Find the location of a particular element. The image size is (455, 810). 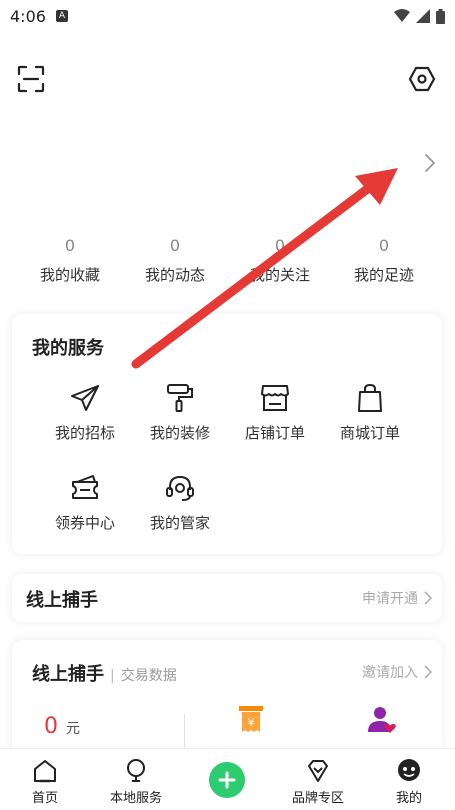

nav-mine: 我的 is located at coordinates (409, 781).